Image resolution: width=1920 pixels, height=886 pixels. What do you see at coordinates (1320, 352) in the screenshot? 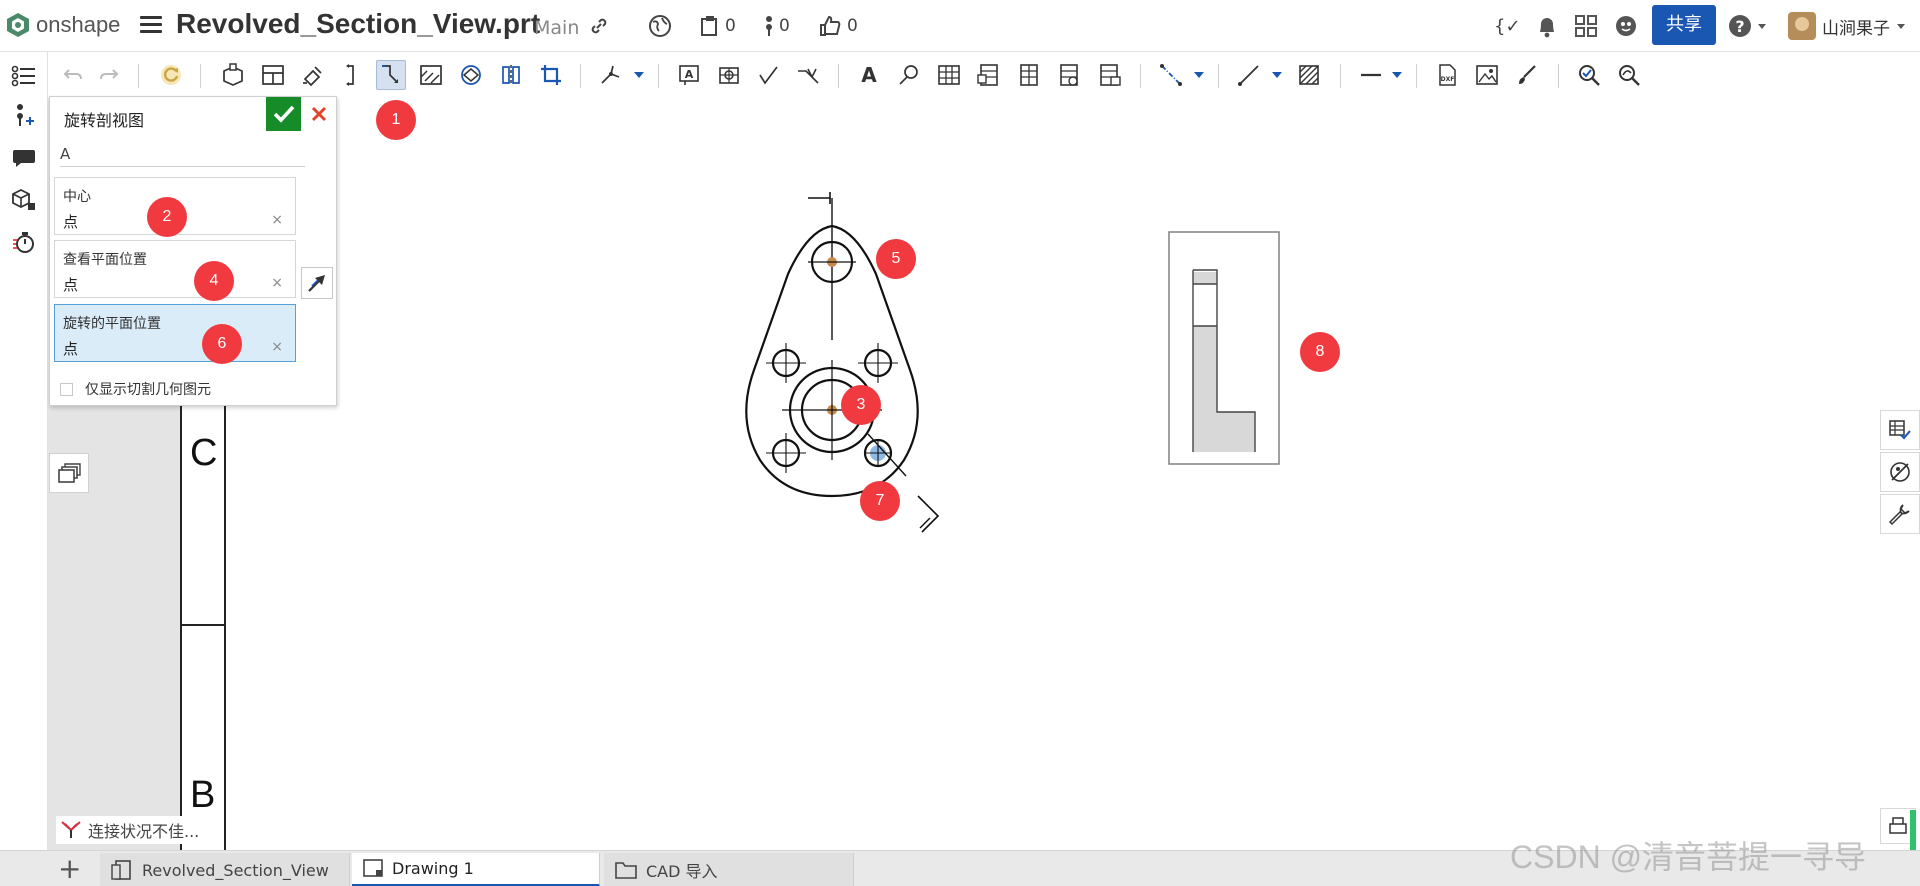
I see `callout-marker-8: 8` at bounding box center [1320, 352].